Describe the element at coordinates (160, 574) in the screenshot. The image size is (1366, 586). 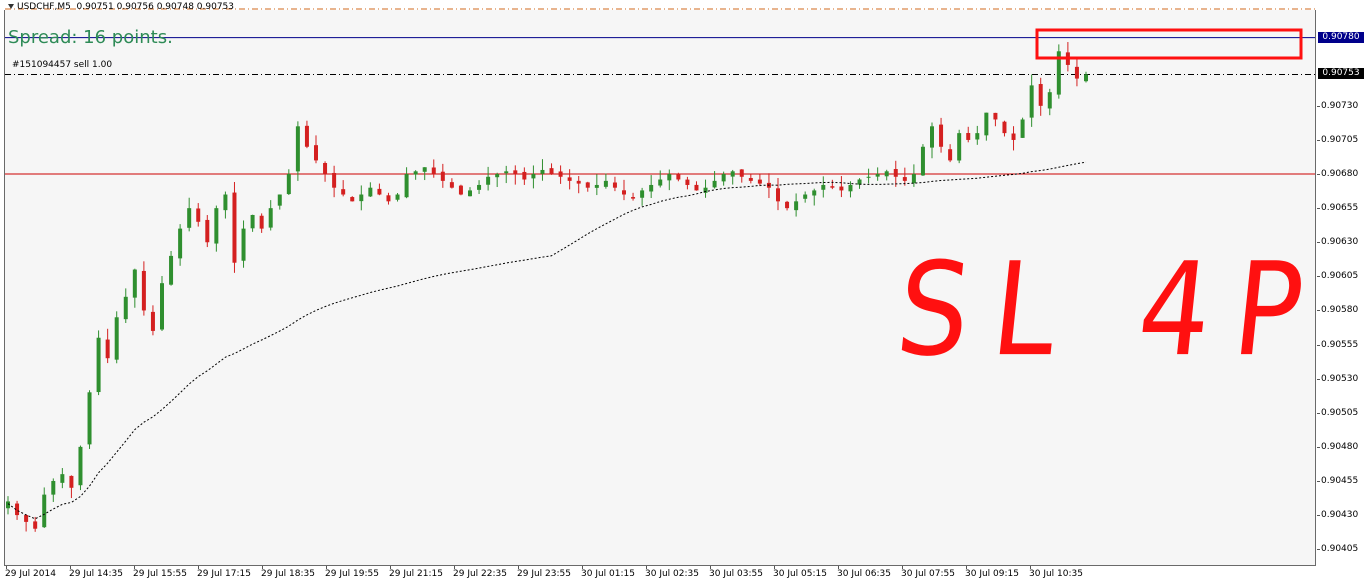
I see `time-label: 29 Jul 15:55` at that location.